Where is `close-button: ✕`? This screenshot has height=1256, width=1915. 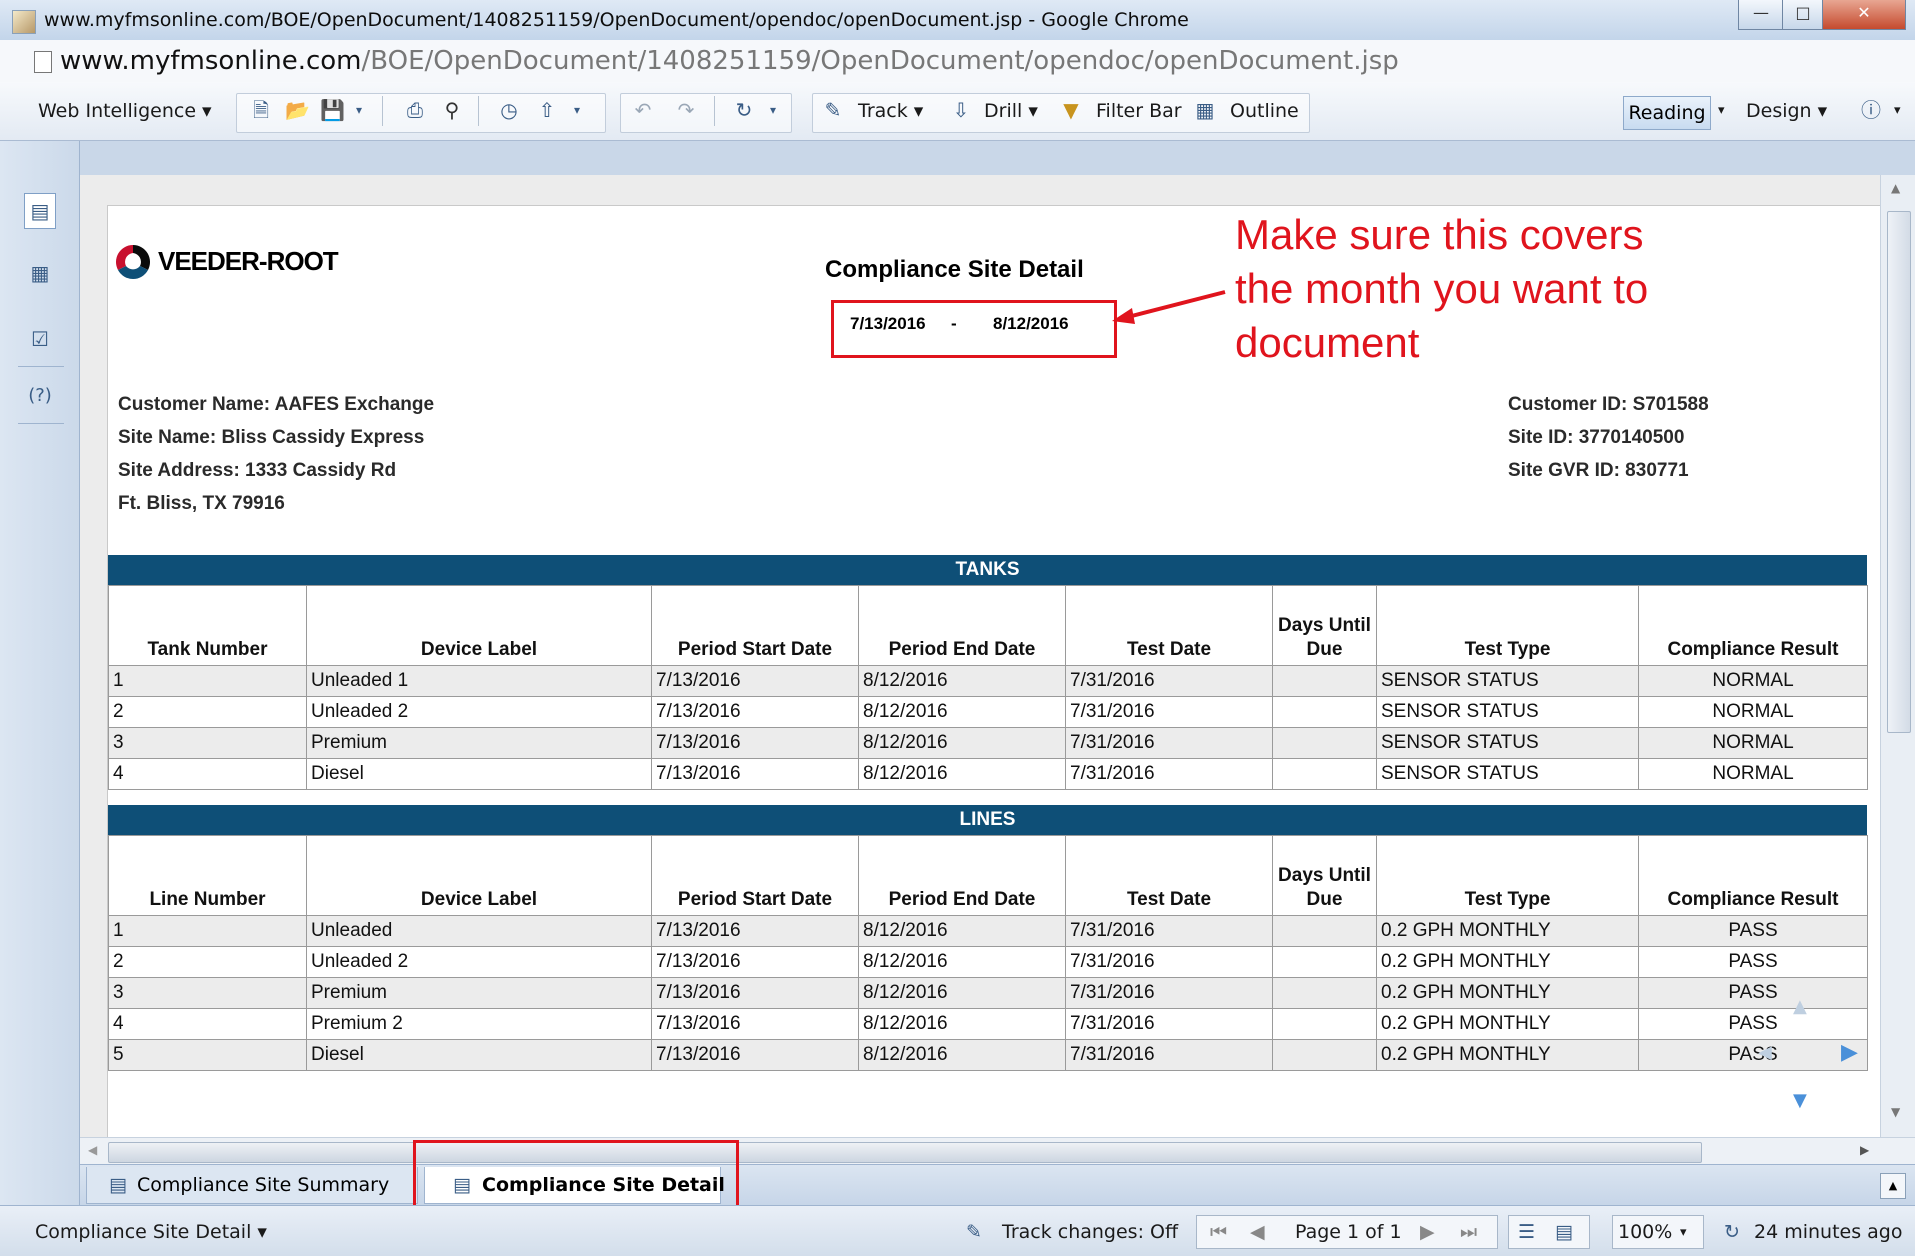
close-button: ✕ is located at coordinates (1864, 15).